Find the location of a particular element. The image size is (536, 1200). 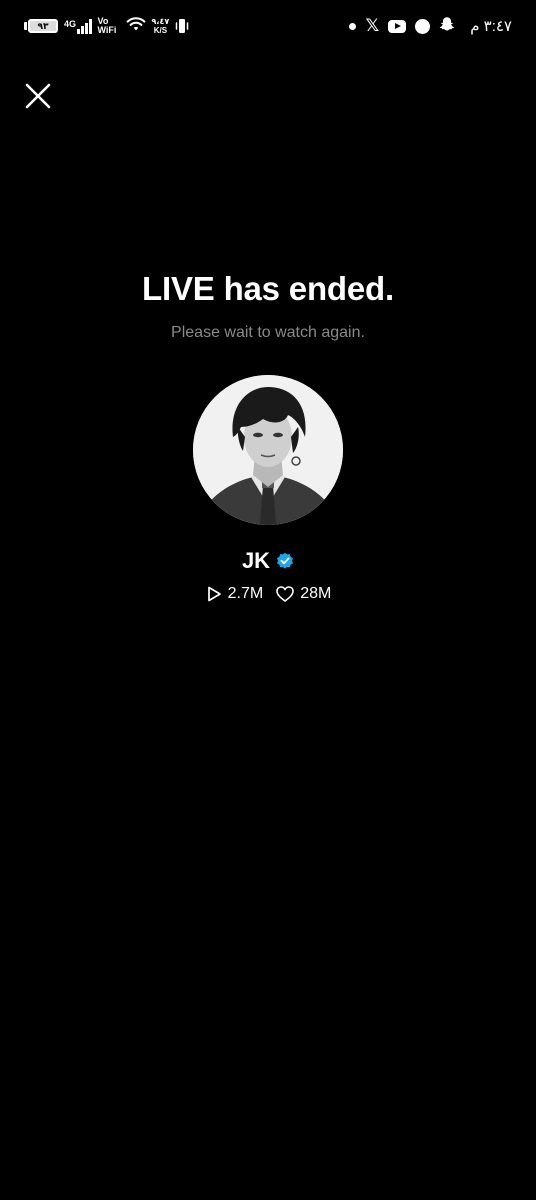

avatar is located at coordinates (268, 450).